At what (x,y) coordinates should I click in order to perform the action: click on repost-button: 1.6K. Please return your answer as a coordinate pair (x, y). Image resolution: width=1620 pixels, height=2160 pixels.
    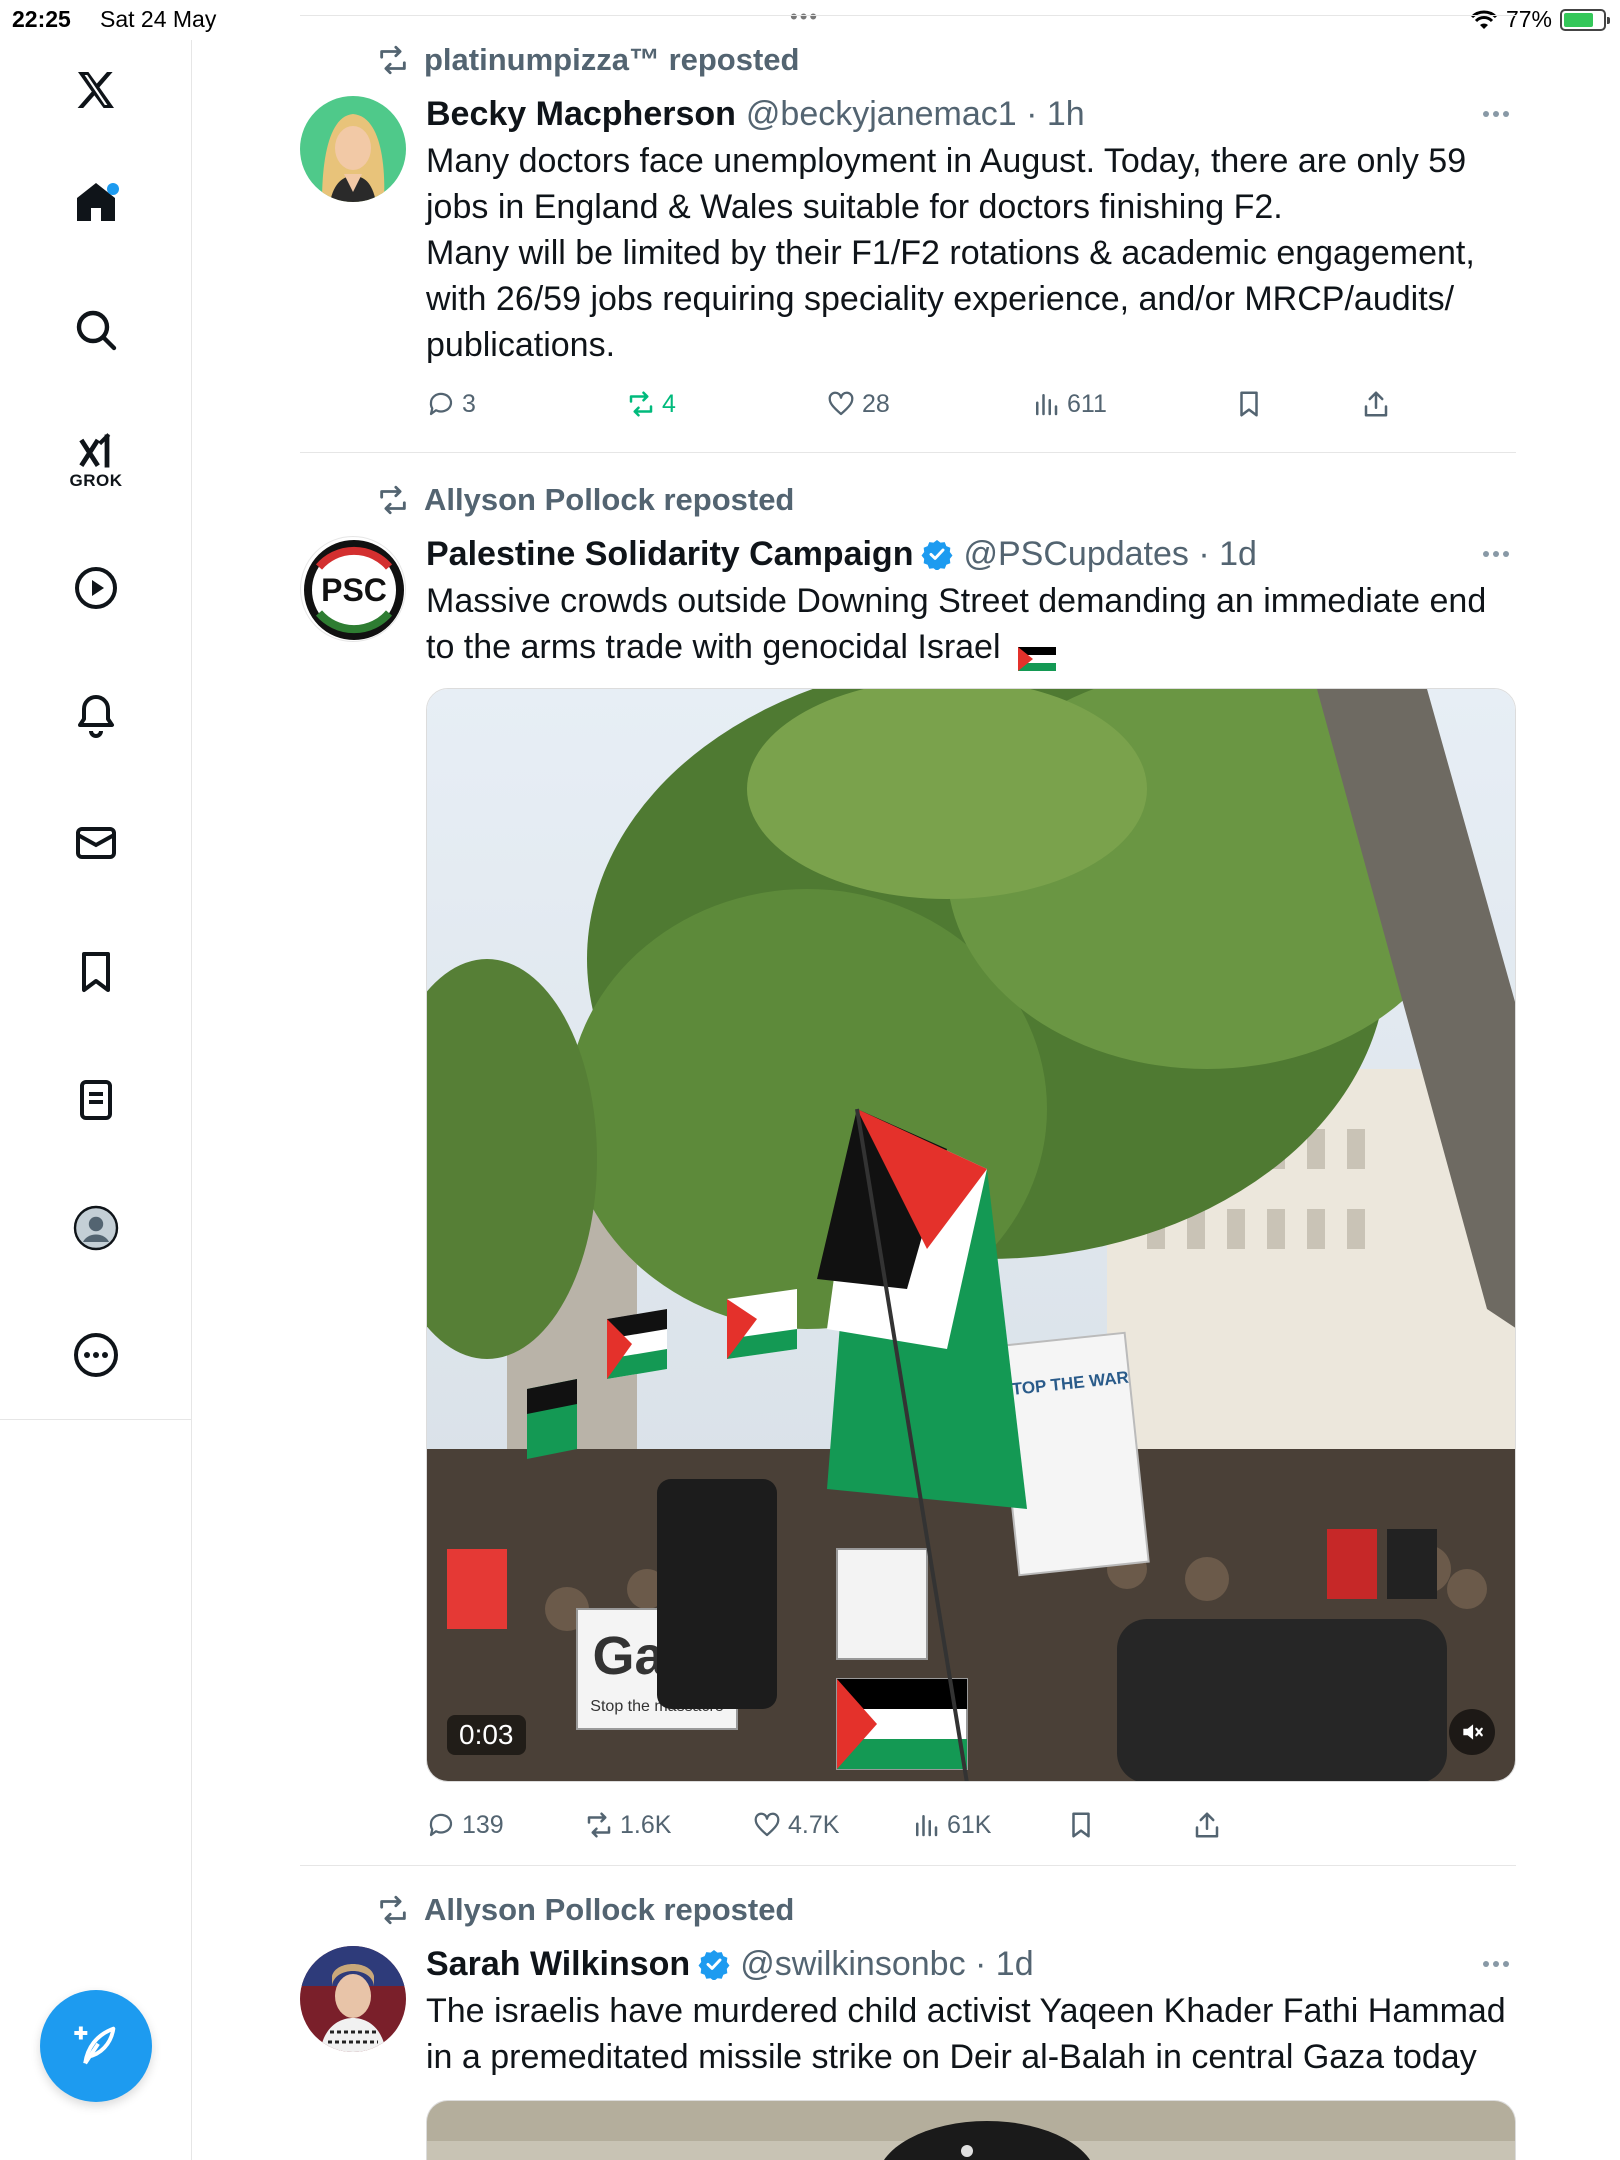
    Looking at the image, I should click on (627, 1825).